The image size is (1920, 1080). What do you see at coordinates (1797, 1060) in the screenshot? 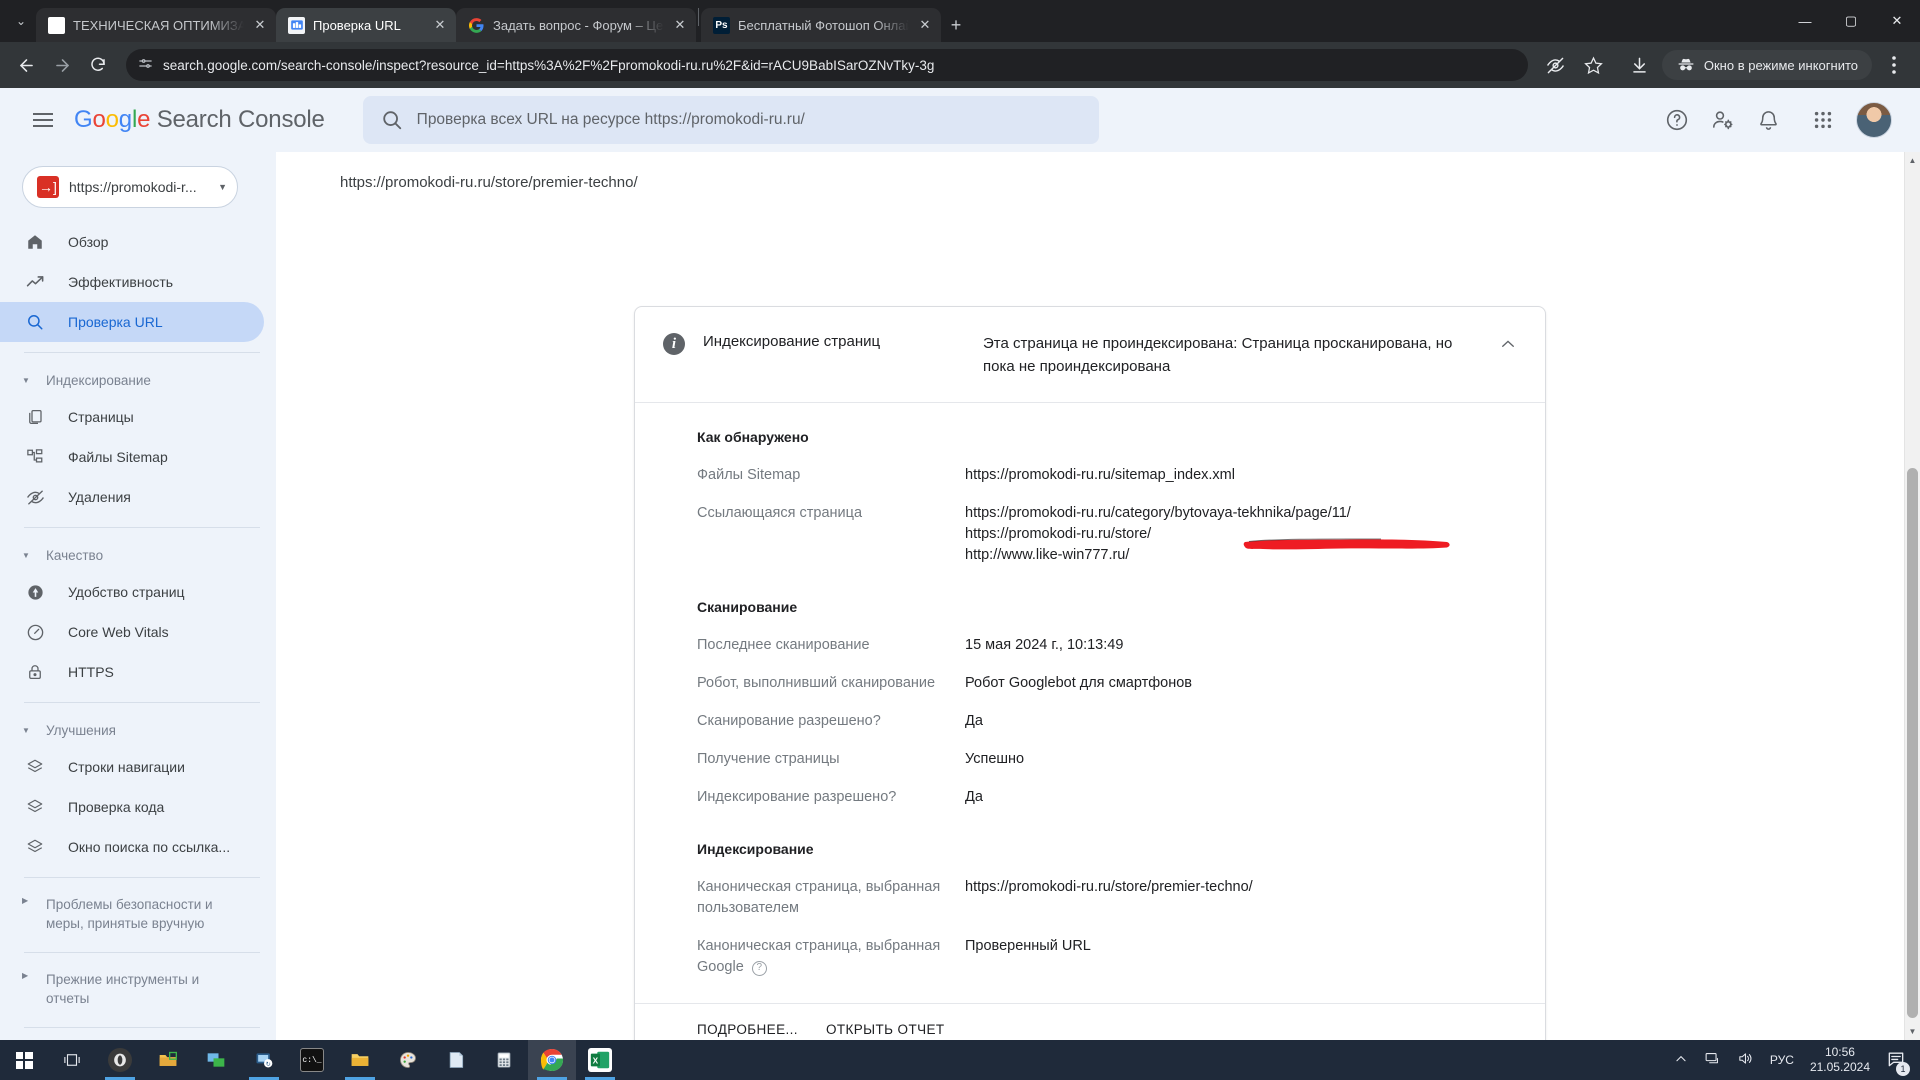
I see `system-tray: РУС 10:56 21.05.2024 1` at bounding box center [1797, 1060].